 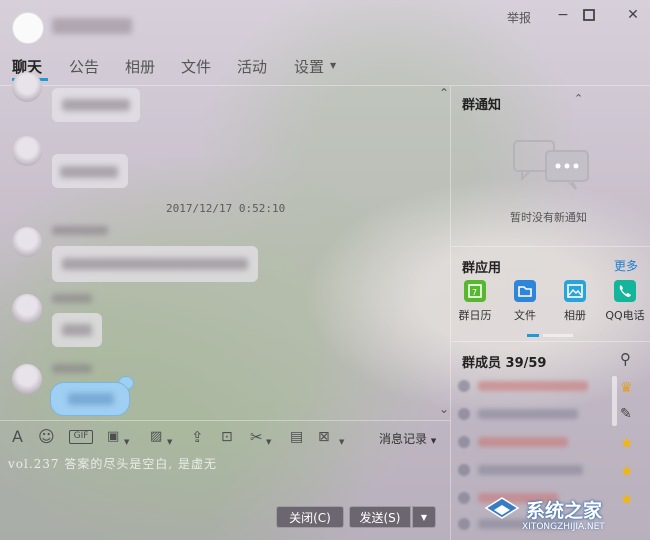 I want to click on app-files: 文件, so click(x=525, y=301).